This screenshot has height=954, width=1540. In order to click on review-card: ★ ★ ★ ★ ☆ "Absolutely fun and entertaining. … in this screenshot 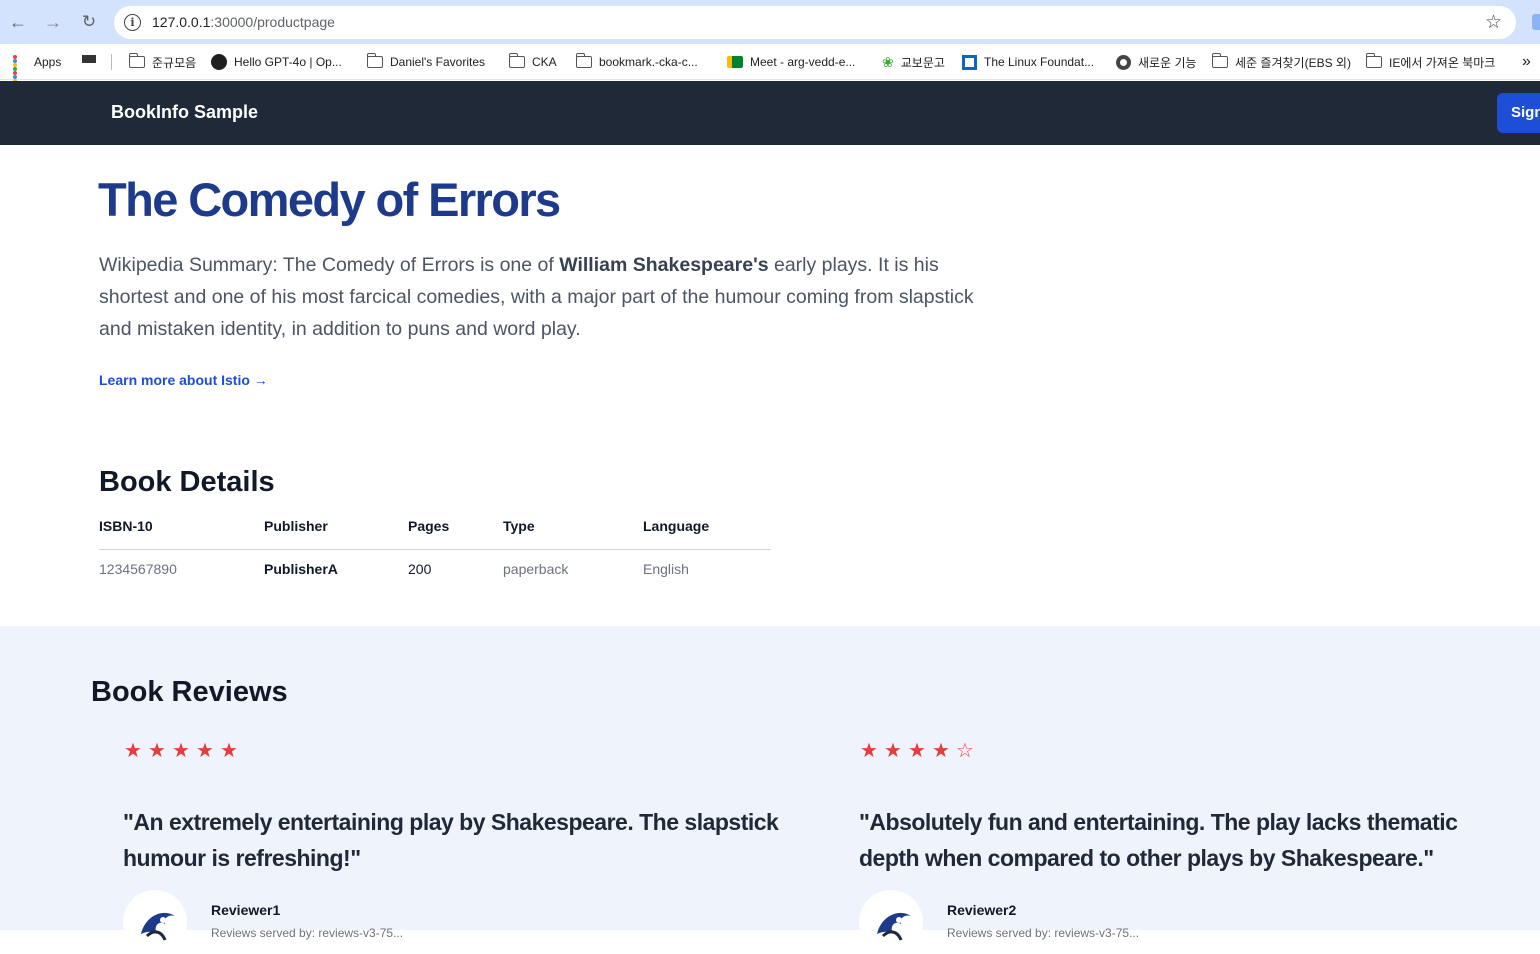, I will do `click(1189, 847)`.